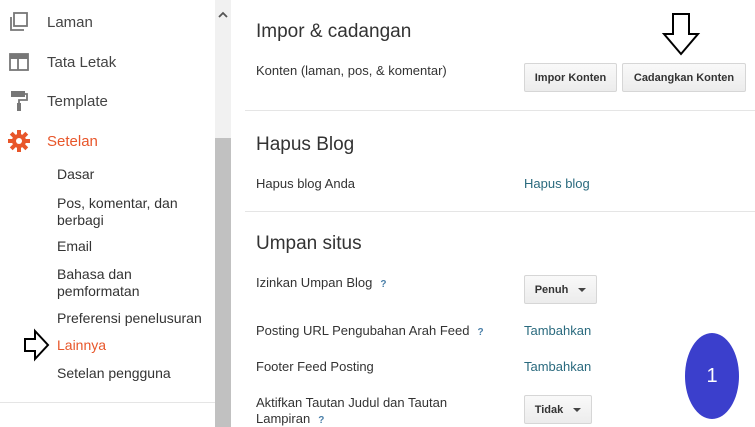 The height and width of the screenshot is (427, 755). I want to click on sidebar-item-label: Setelan, so click(72, 141).